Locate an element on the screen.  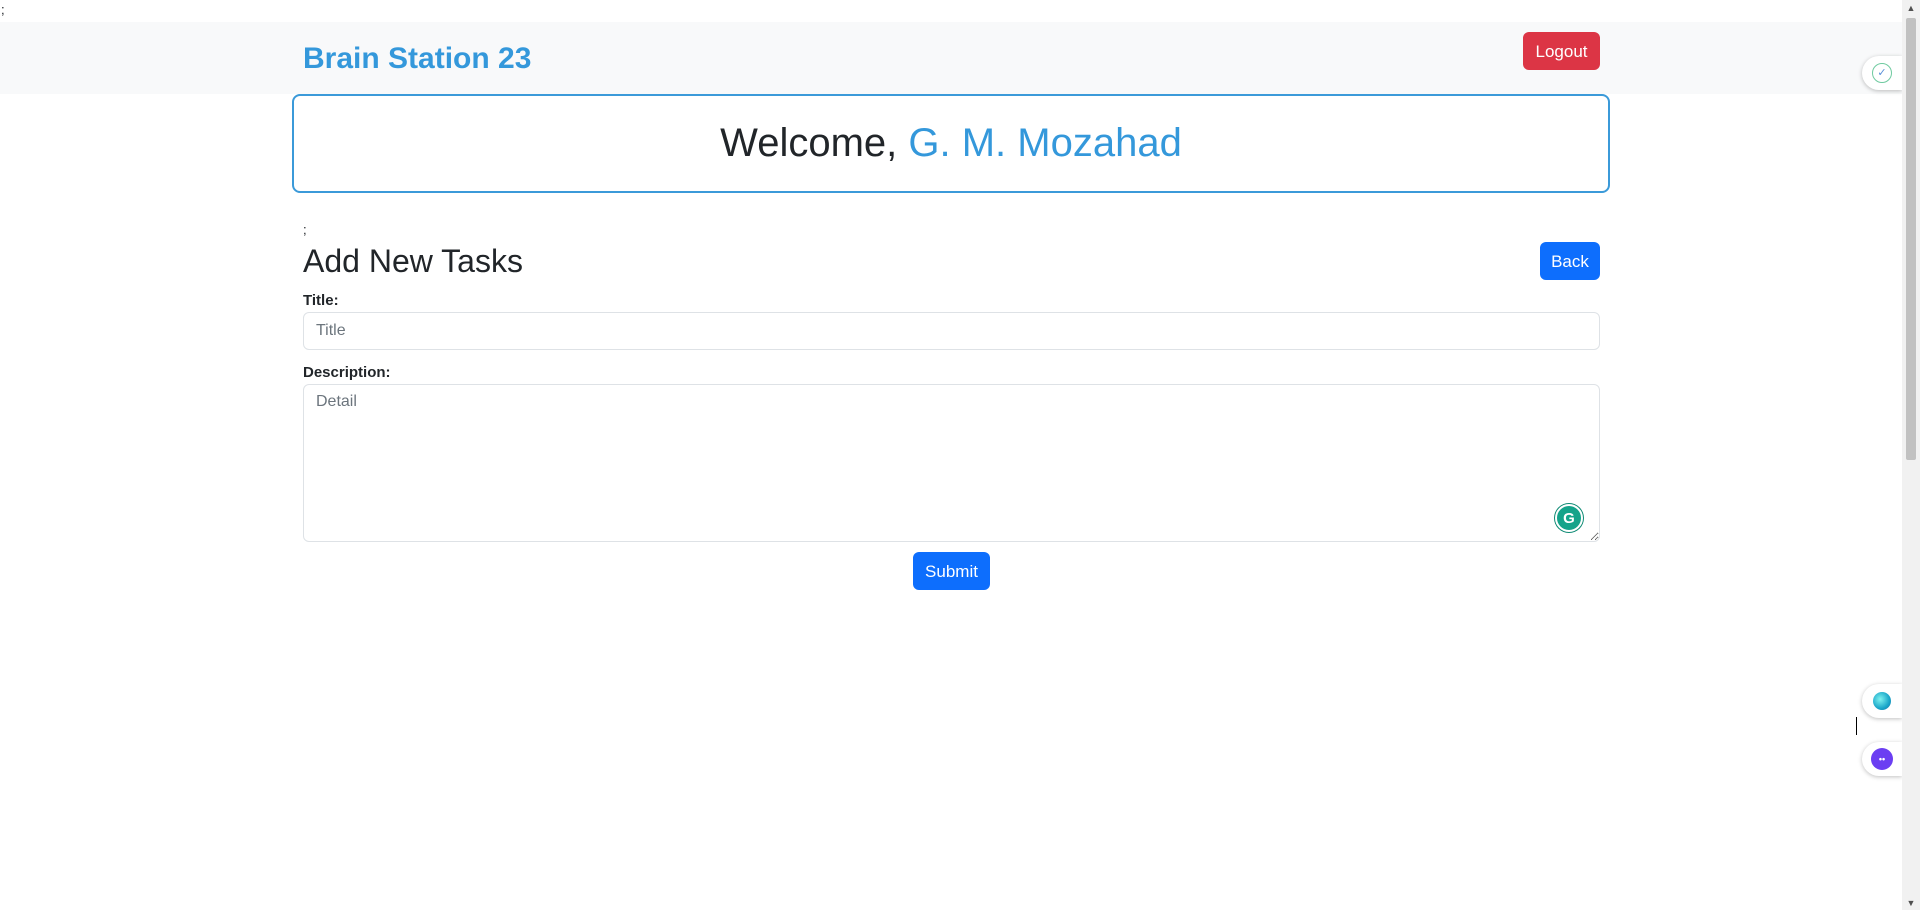
welcome-heading: Welcome, G. M. Mozahad is located at coordinates (951, 143).